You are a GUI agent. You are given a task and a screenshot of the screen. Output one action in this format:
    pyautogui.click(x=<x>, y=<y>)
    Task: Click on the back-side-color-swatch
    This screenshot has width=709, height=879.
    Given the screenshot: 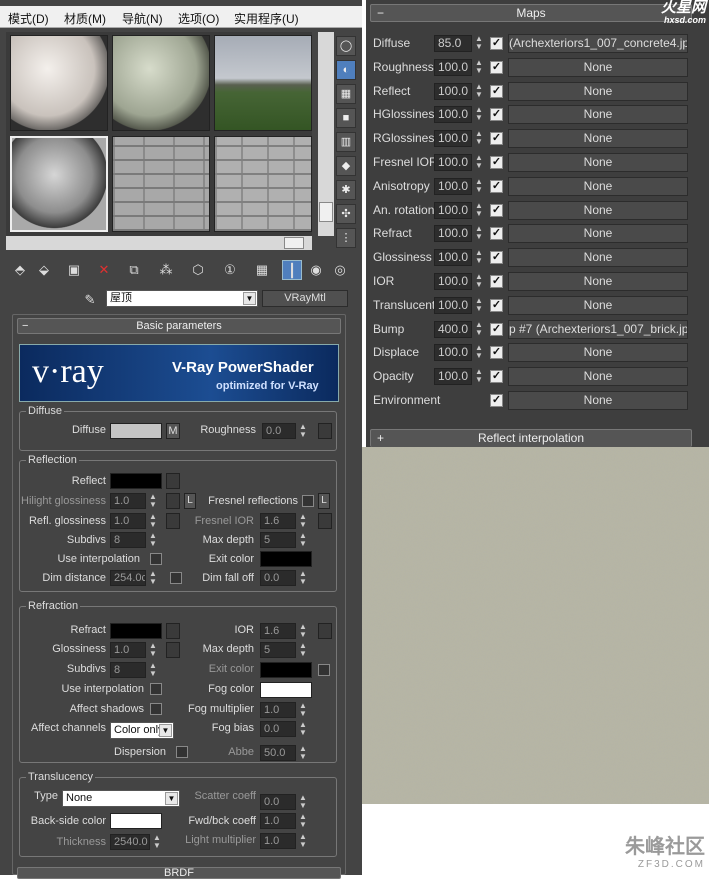 What is the action you would take?
    pyautogui.click(x=136, y=821)
    